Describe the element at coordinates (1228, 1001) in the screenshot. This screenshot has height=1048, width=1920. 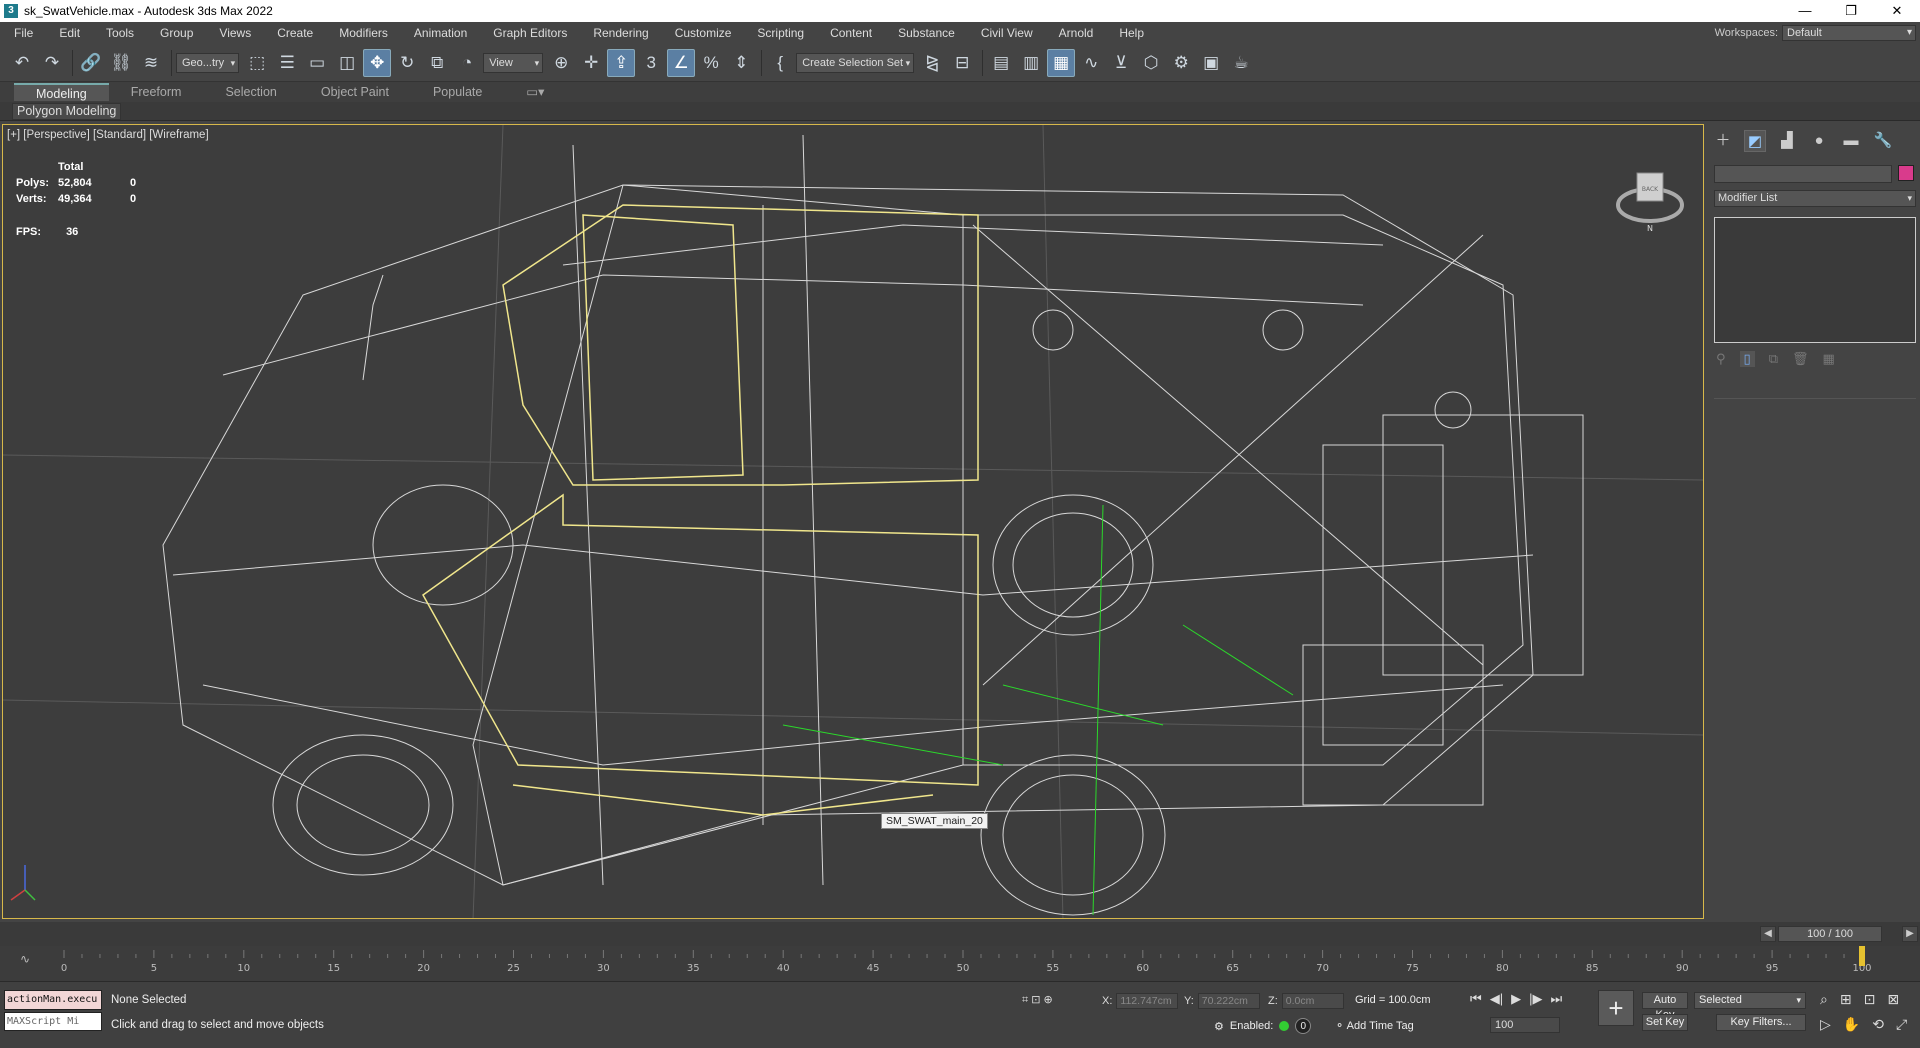
I see `y-field: 70.222cm` at that location.